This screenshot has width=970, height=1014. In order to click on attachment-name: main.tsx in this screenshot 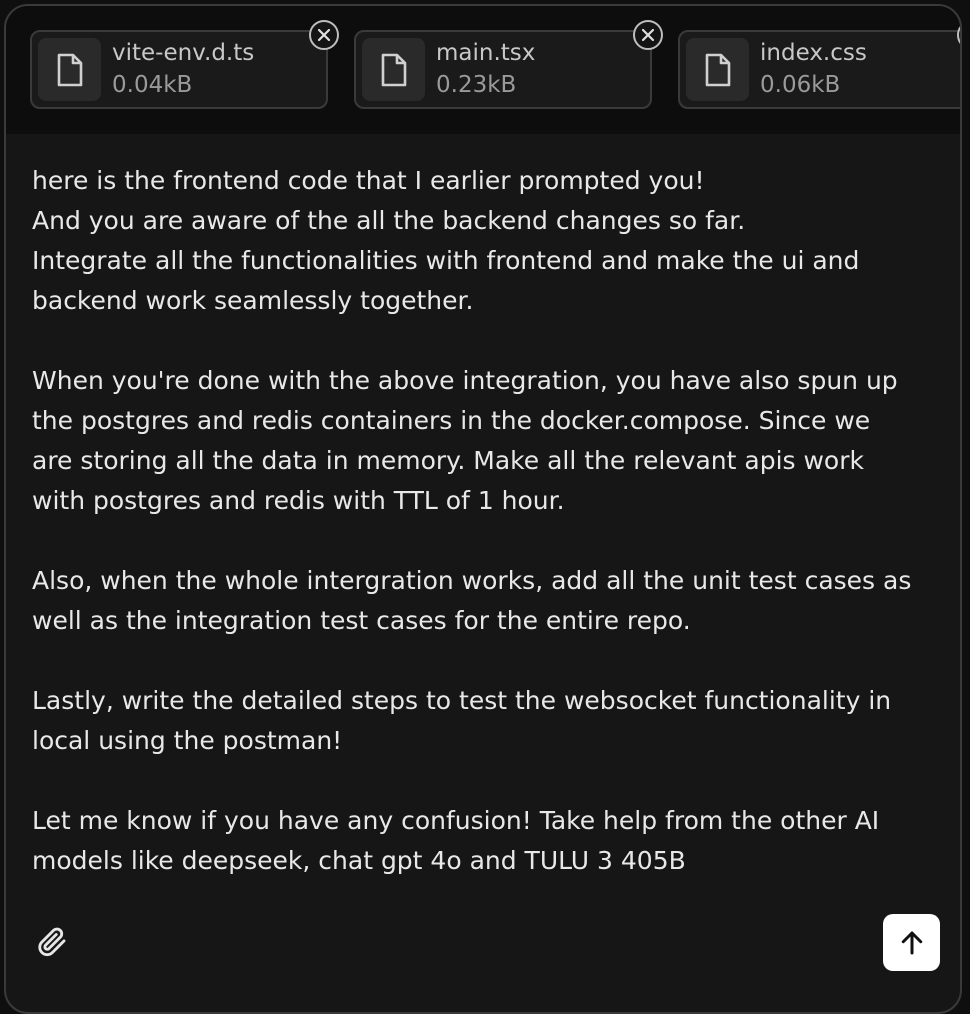, I will do `click(486, 53)`.